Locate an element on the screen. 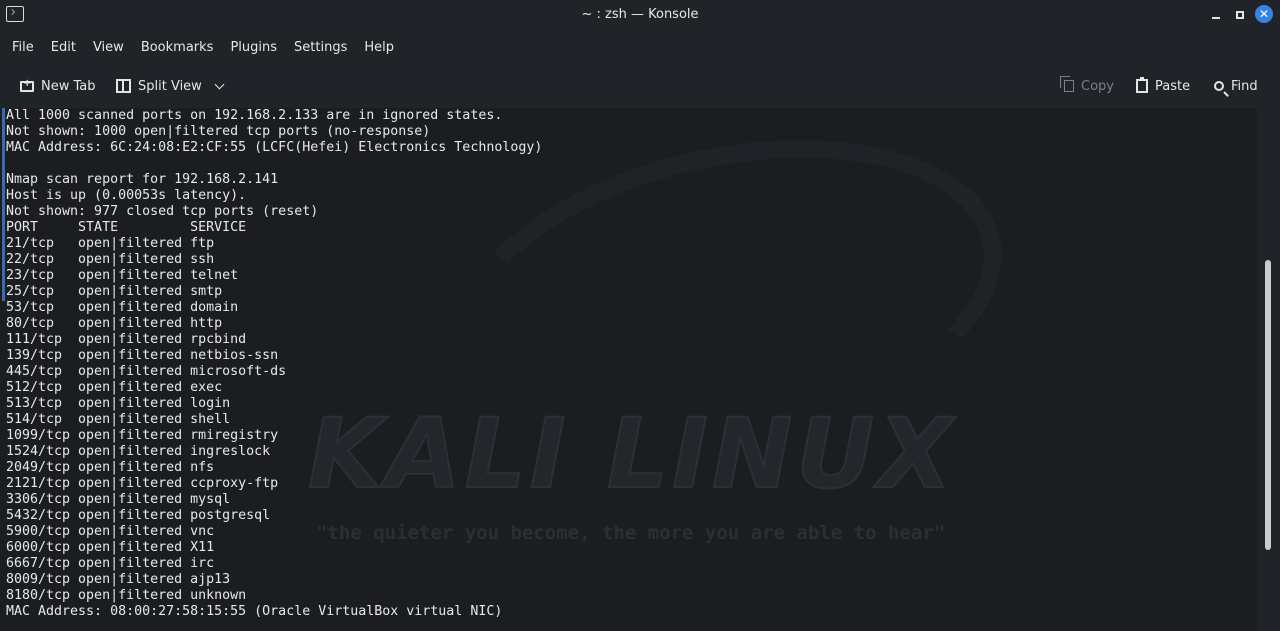 Image resolution: width=1280 pixels, height=631 pixels. menu-view: View is located at coordinates (108, 48).